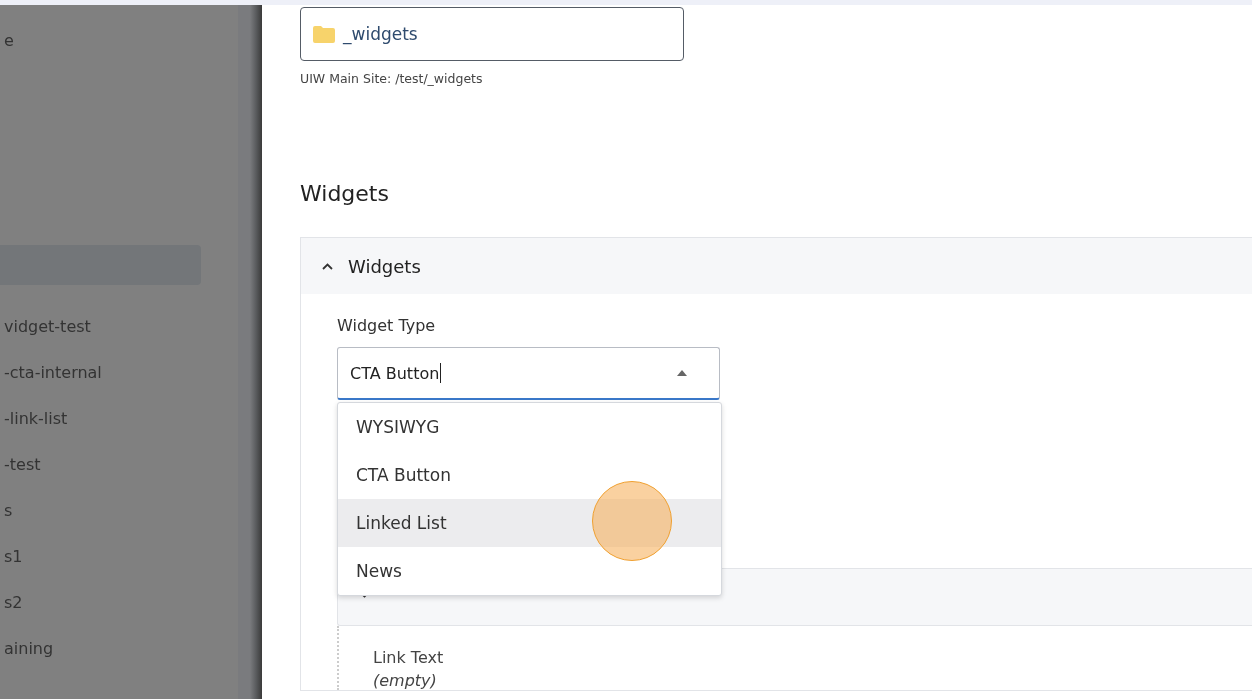 This screenshot has width=1252, height=699. What do you see at coordinates (392, 78) in the screenshot?
I see `folder-path: UIW Main Site: /test/_widgets` at bounding box center [392, 78].